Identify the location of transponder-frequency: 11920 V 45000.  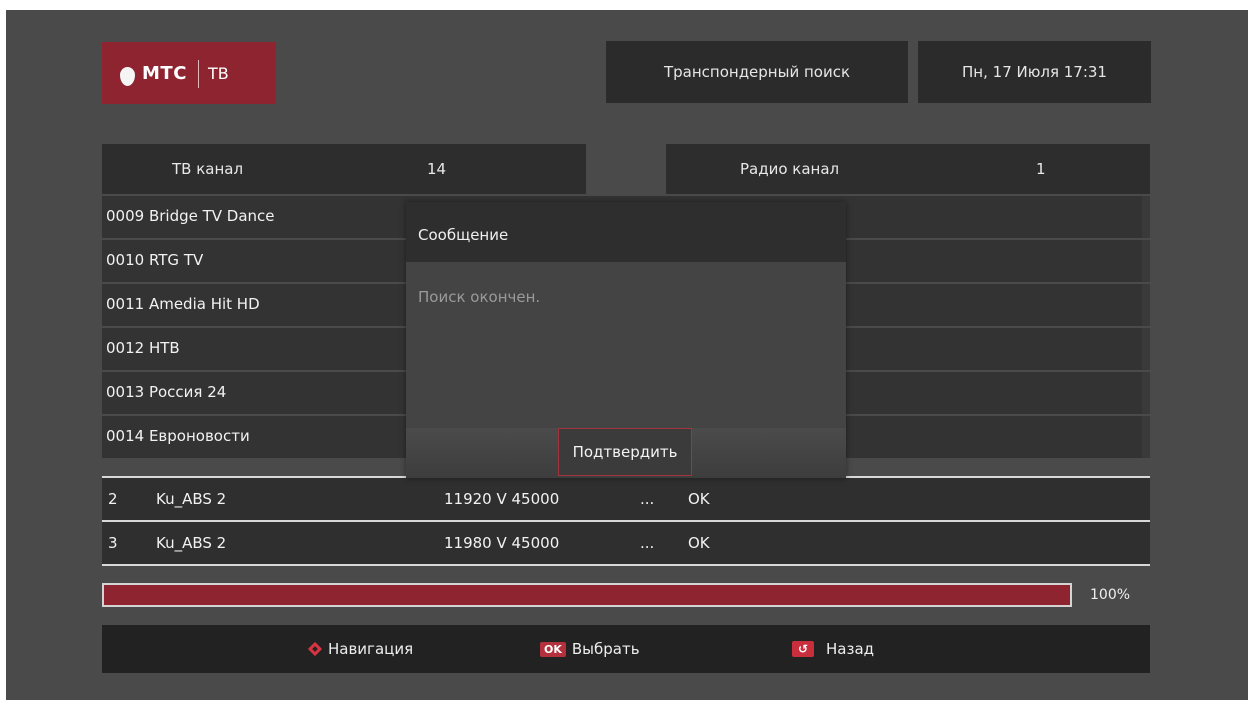
(502, 499).